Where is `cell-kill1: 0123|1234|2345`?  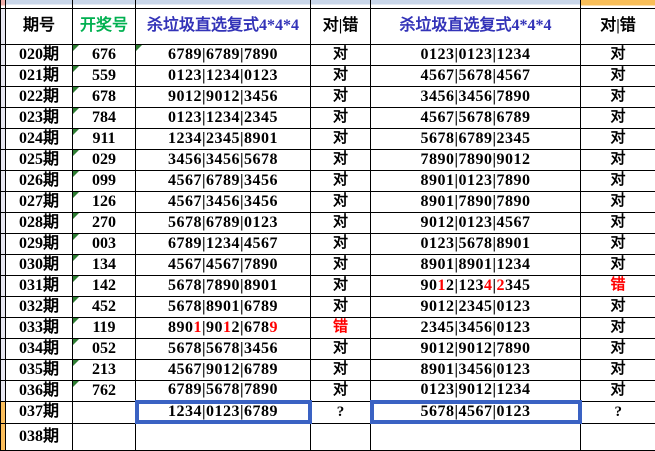
cell-kill1: 0123|1234|2345 is located at coordinates (223, 117).